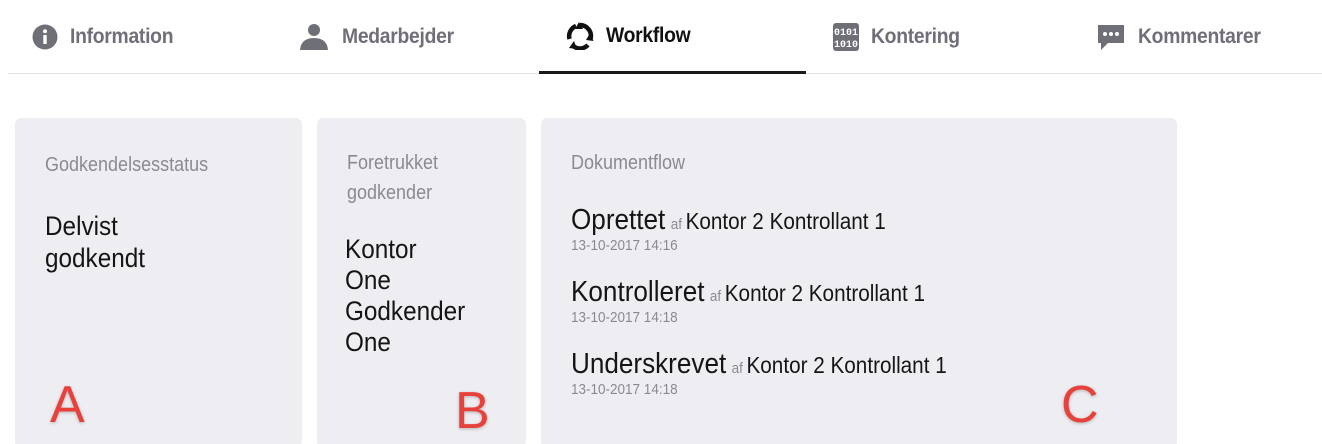 The width and height of the screenshot is (1322, 444). Describe the element at coordinates (648, 35) in the screenshot. I see `tab-label: Workflow` at that location.